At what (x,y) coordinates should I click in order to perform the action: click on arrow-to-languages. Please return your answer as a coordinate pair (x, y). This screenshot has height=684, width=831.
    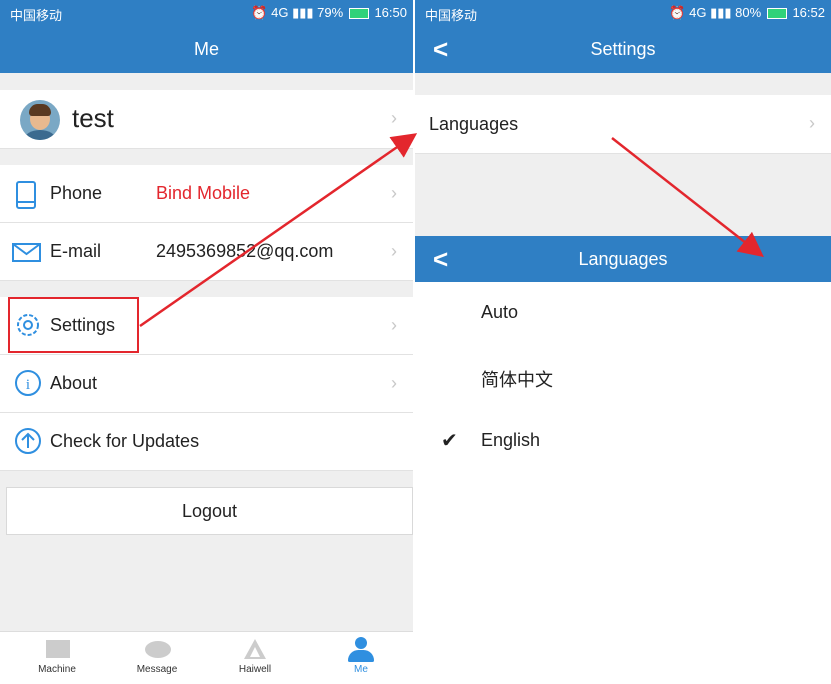
    Looking at the image, I should click on (687, 197).